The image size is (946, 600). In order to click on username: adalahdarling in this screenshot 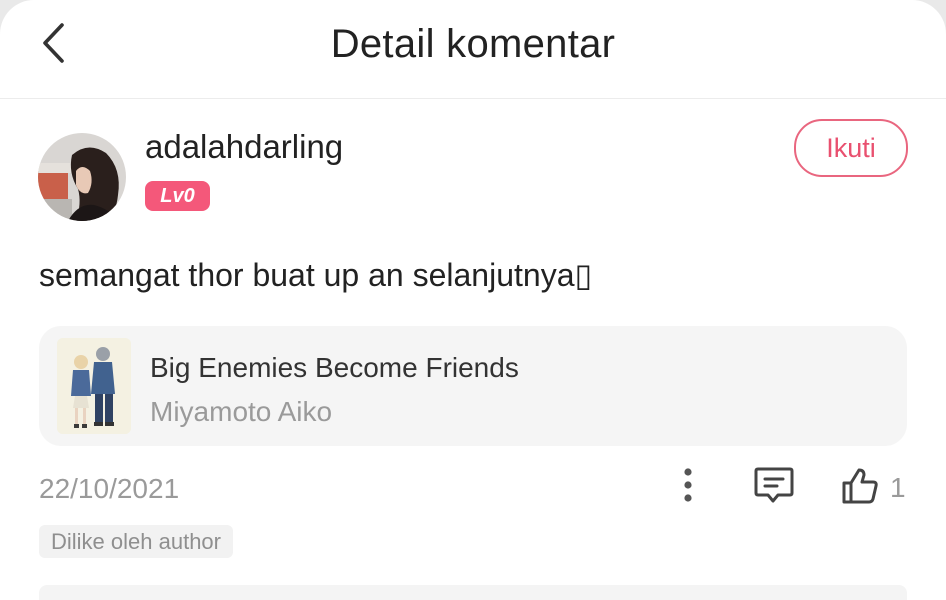, I will do `click(244, 147)`.